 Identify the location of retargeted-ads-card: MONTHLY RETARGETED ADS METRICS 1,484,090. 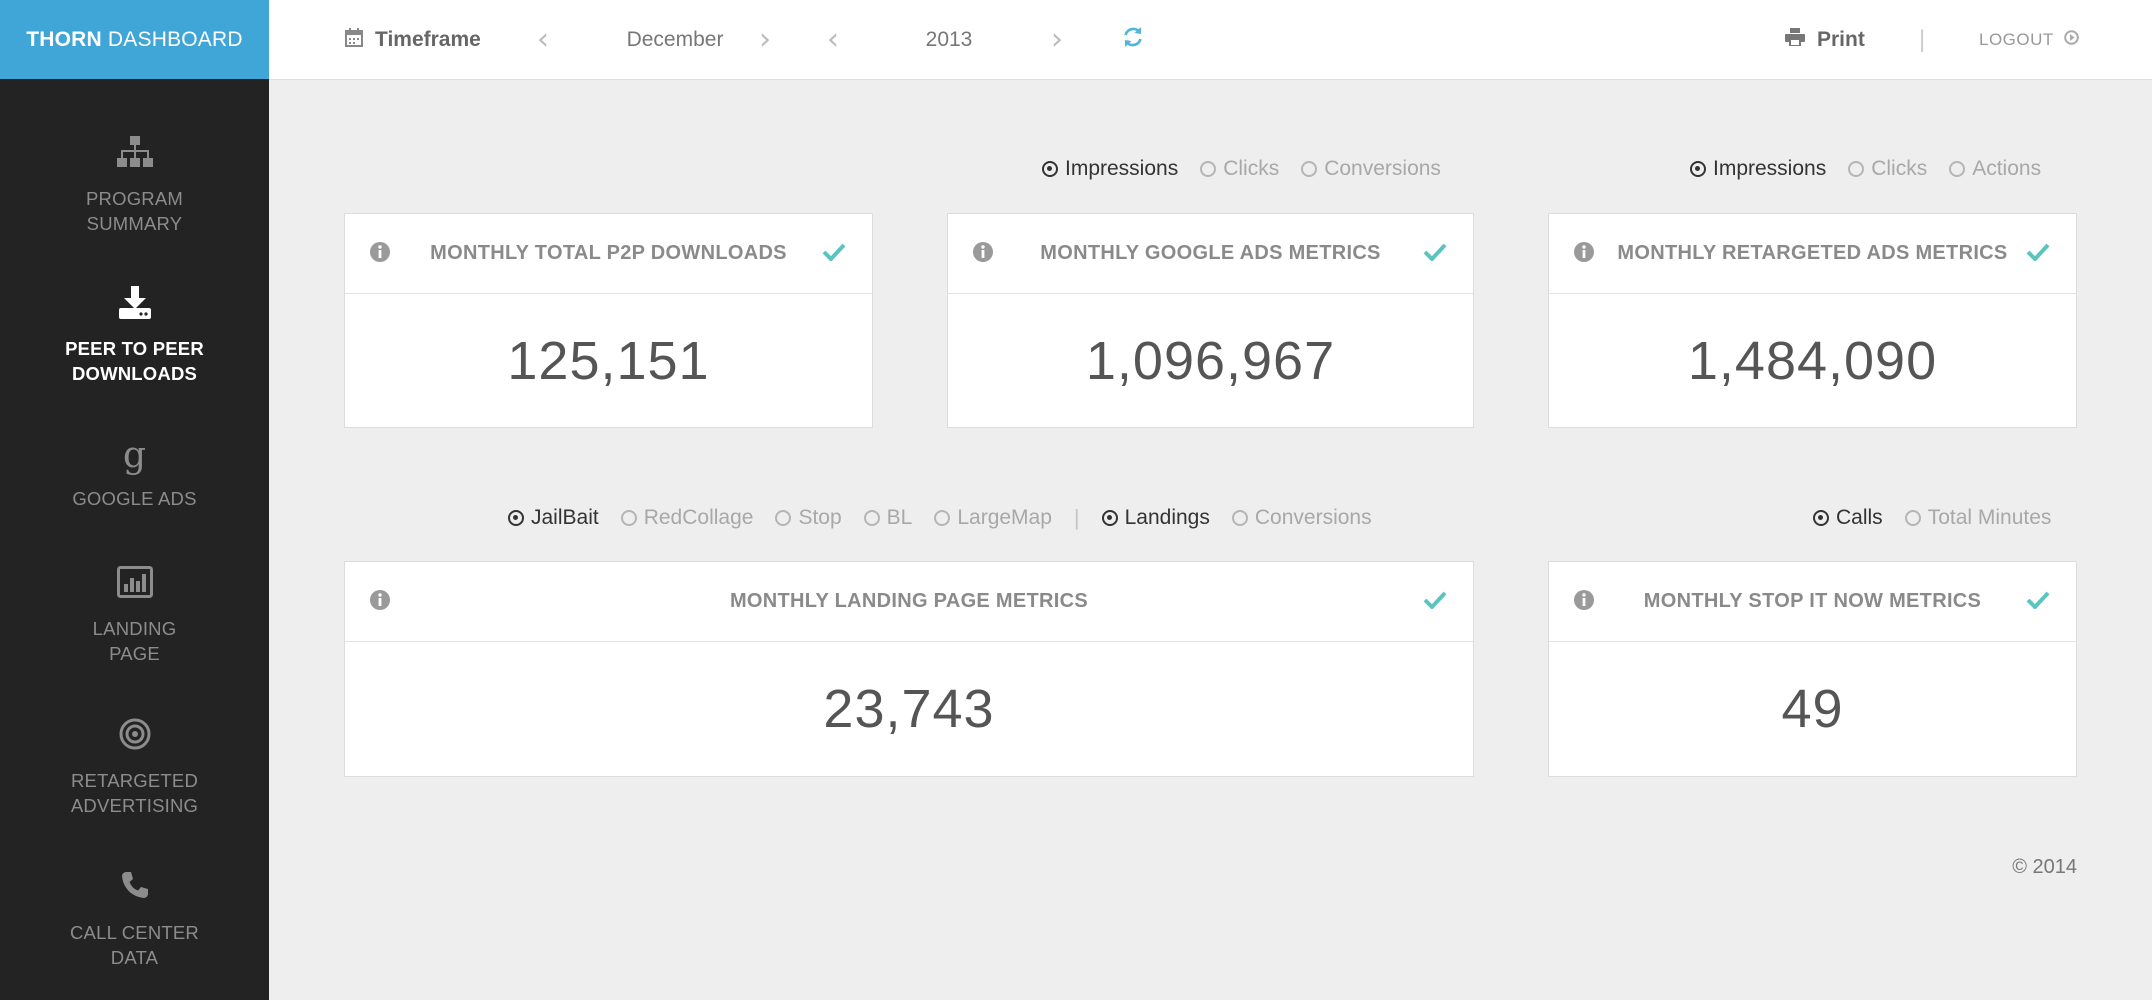
(1812, 320).